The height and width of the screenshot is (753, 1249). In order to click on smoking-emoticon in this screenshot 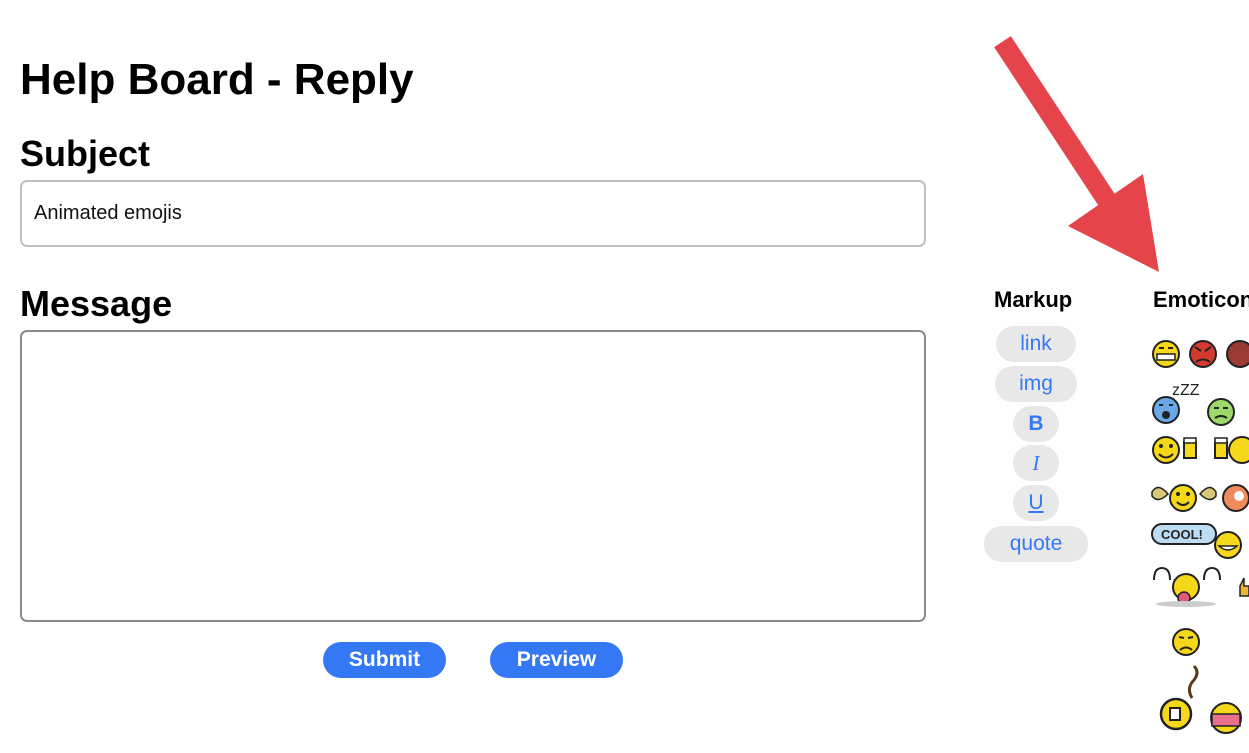, I will do `click(1179, 697)`.